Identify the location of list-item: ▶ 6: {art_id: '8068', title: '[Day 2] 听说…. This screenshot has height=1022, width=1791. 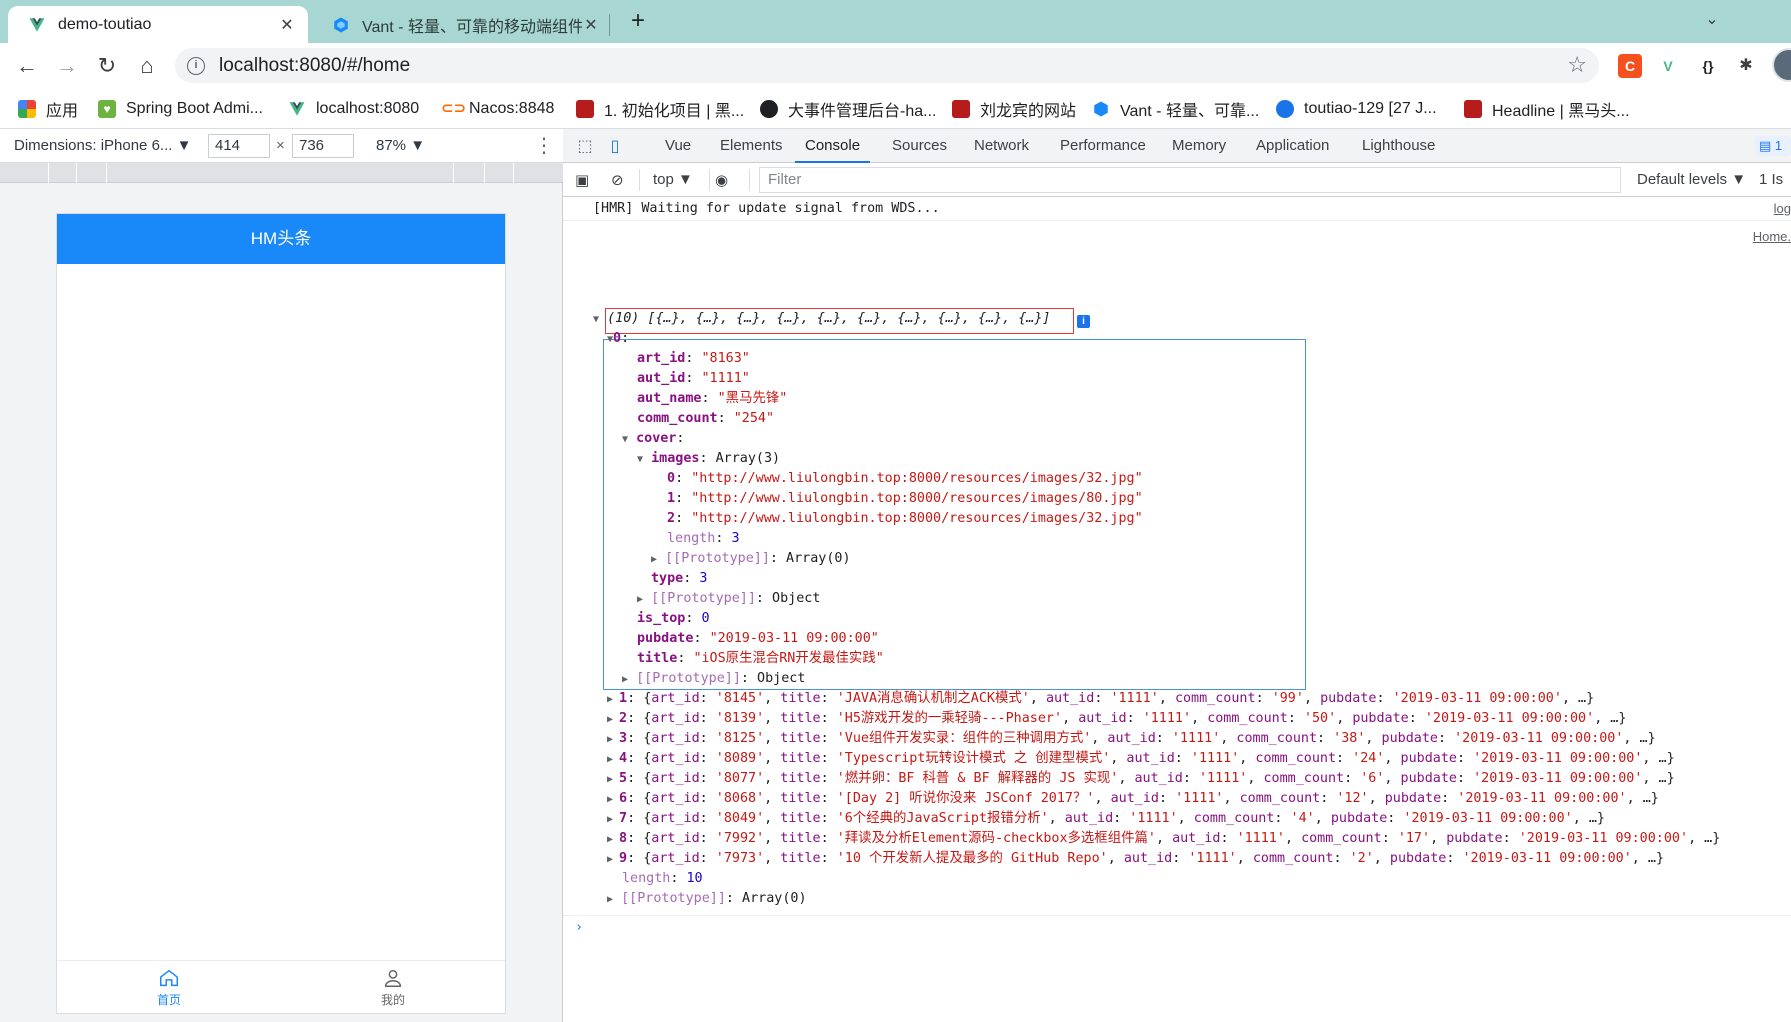
(1133, 799).